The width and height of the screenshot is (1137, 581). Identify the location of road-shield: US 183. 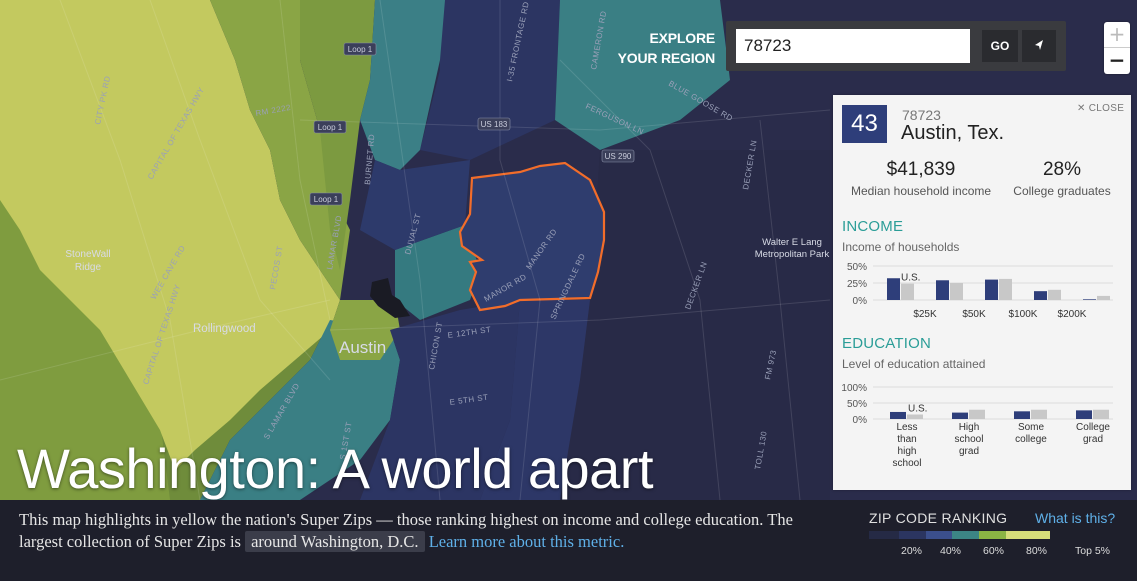
(494, 124).